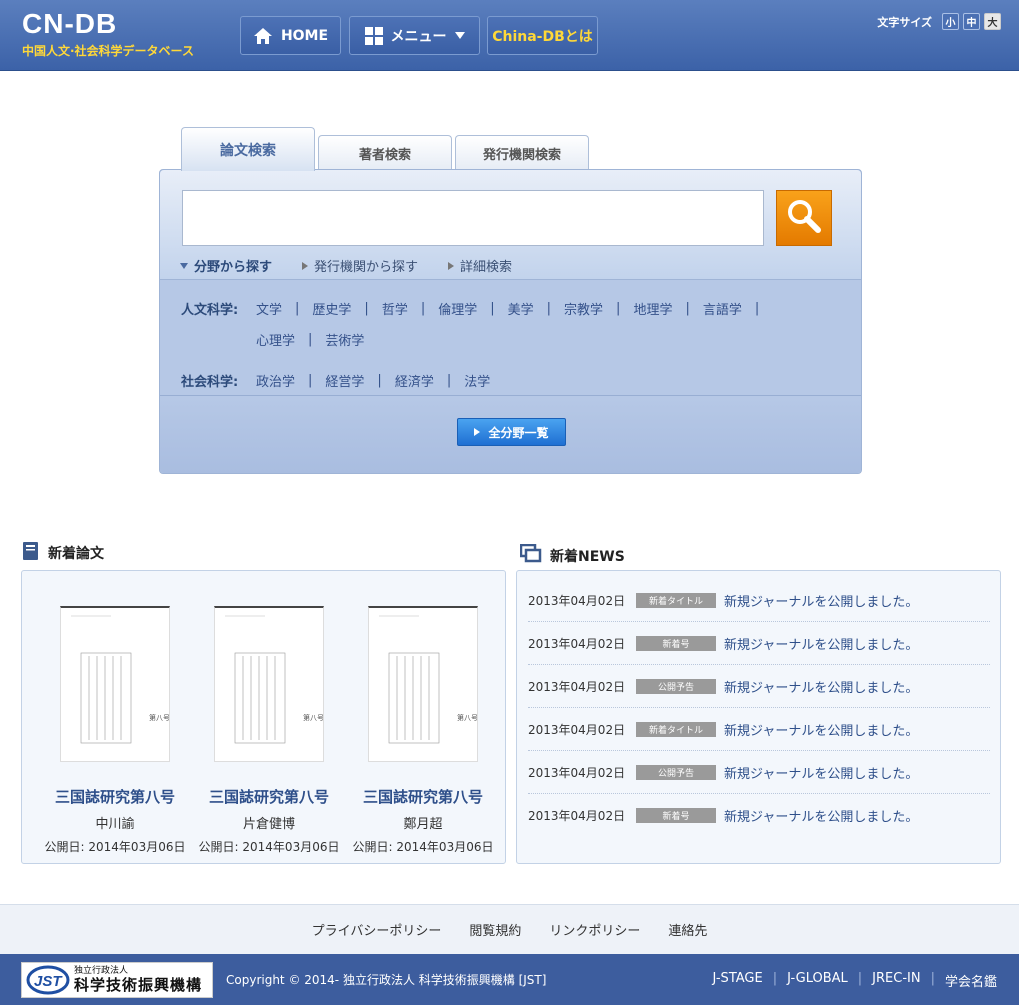 The height and width of the screenshot is (1005, 1019). I want to click on home-button: HOME, so click(290, 35).